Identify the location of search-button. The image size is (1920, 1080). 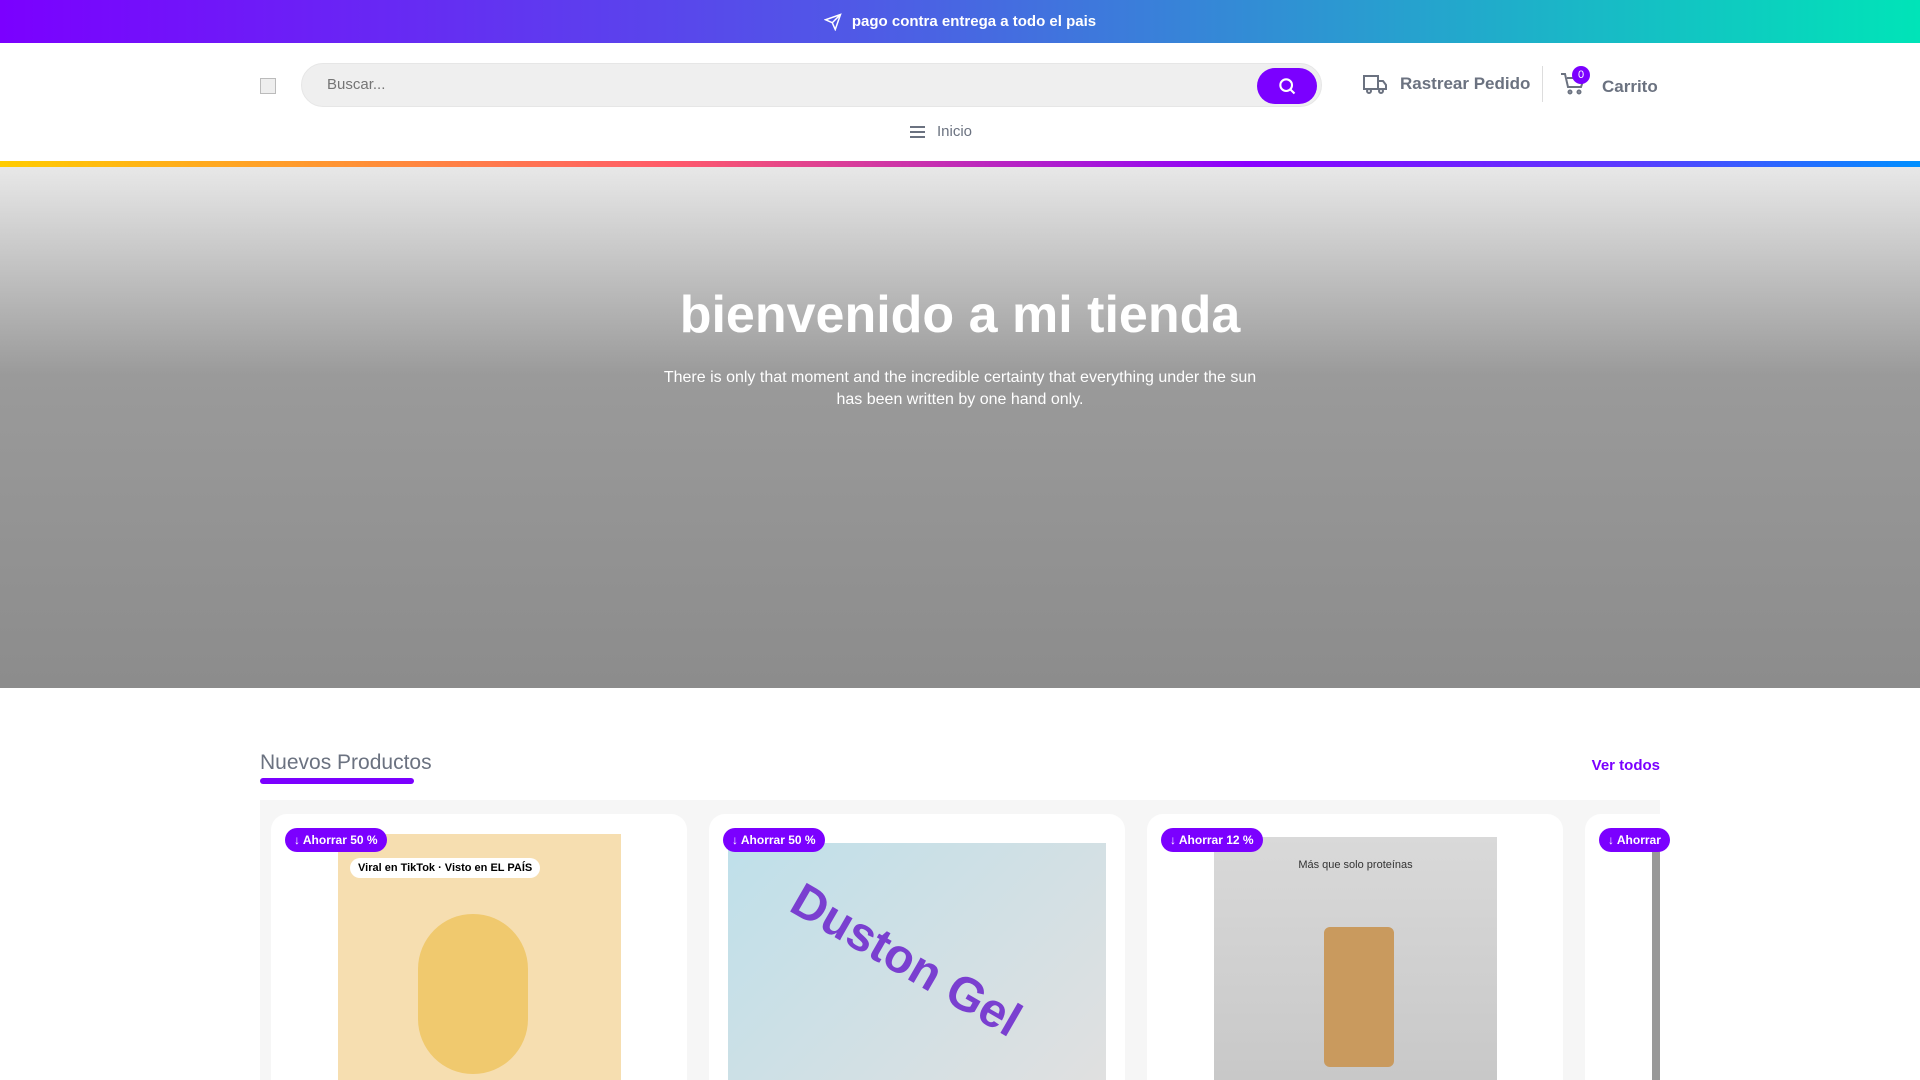
(1287, 86).